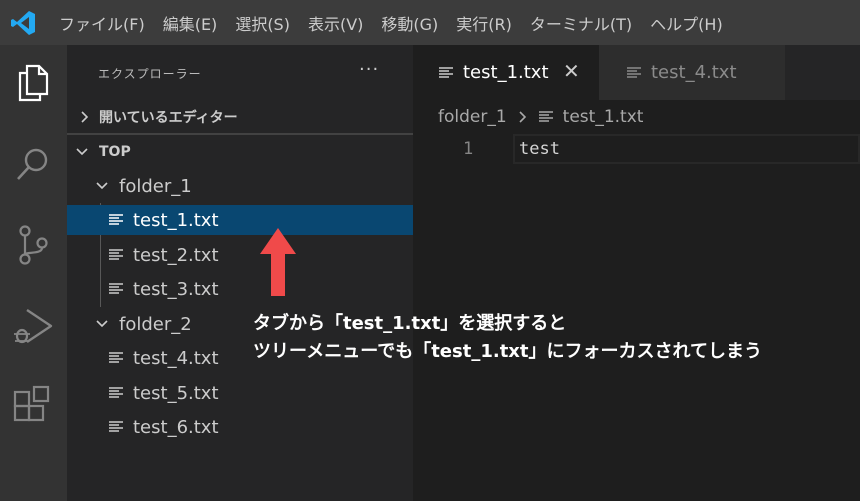 This screenshot has height=501, width=860. I want to click on extensions-icon, so click(33, 406).